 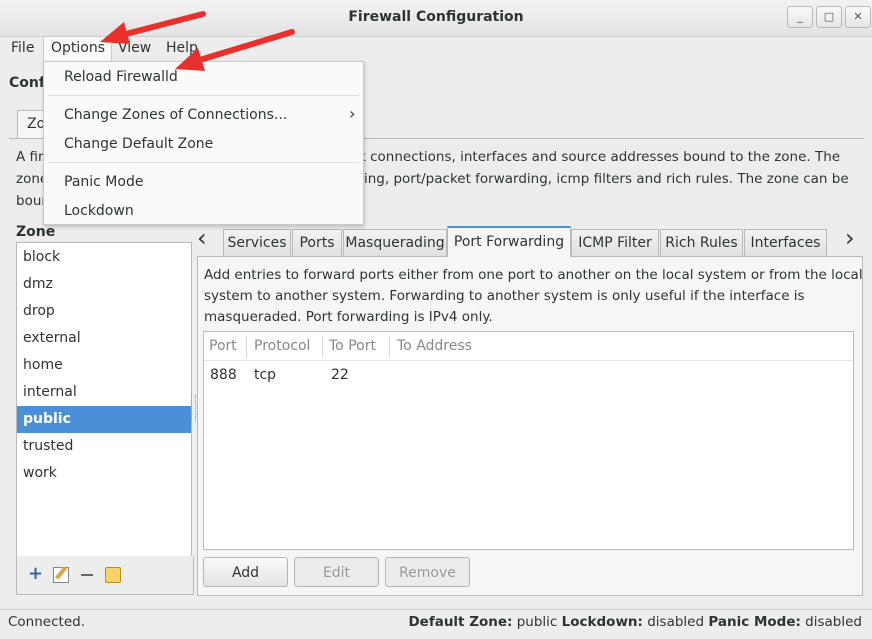 I want to click on menu-separator, so click(x=203, y=162).